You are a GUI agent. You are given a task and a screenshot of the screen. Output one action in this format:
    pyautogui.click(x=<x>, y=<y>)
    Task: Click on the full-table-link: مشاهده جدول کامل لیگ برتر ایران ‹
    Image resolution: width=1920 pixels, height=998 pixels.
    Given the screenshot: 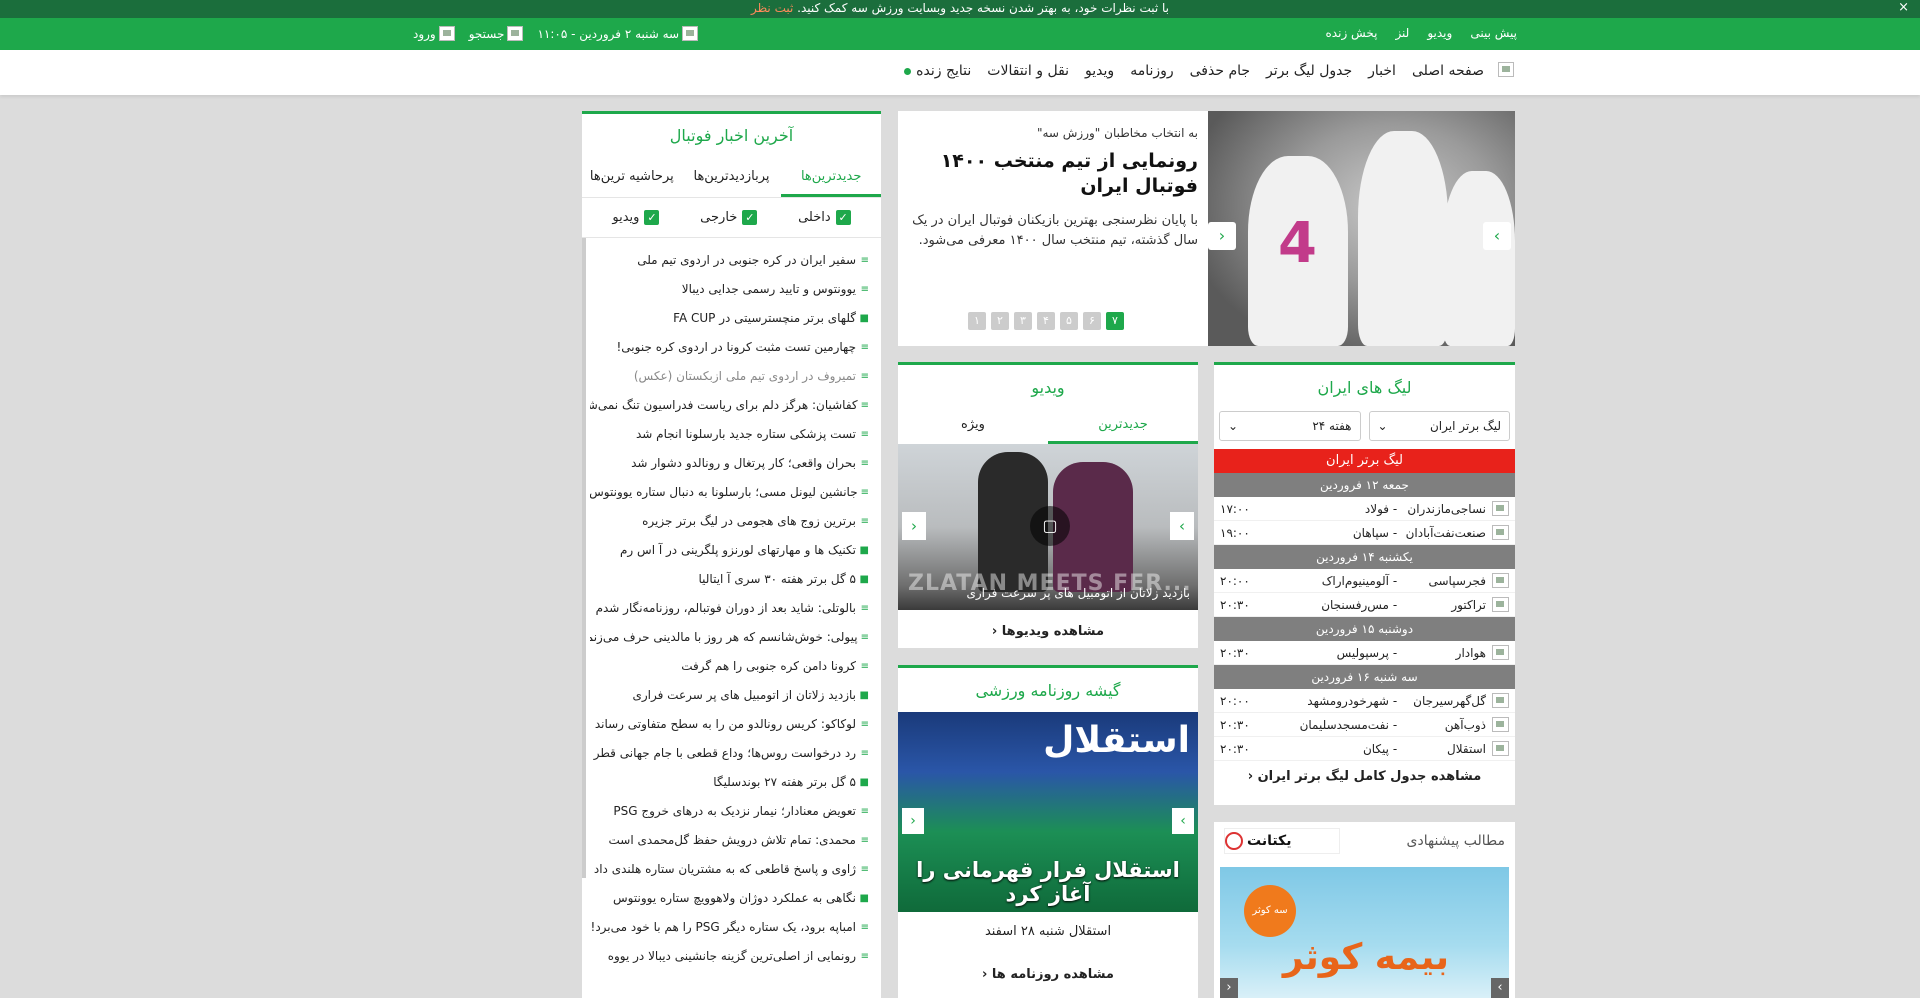 What is the action you would take?
    pyautogui.click(x=1364, y=776)
    